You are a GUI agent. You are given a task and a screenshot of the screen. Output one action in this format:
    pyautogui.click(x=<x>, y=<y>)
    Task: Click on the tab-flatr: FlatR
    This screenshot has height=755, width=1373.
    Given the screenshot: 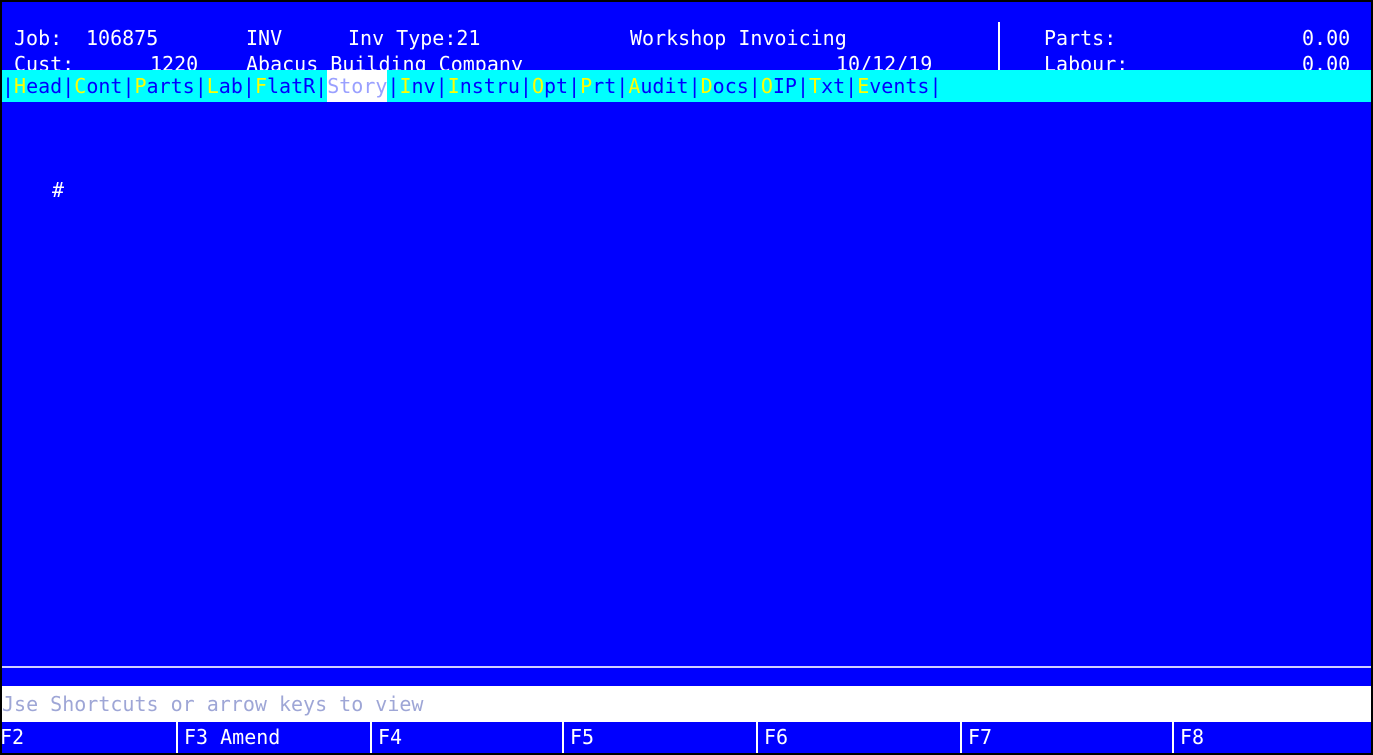 What is the action you would take?
    pyautogui.click(x=285, y=86)
    